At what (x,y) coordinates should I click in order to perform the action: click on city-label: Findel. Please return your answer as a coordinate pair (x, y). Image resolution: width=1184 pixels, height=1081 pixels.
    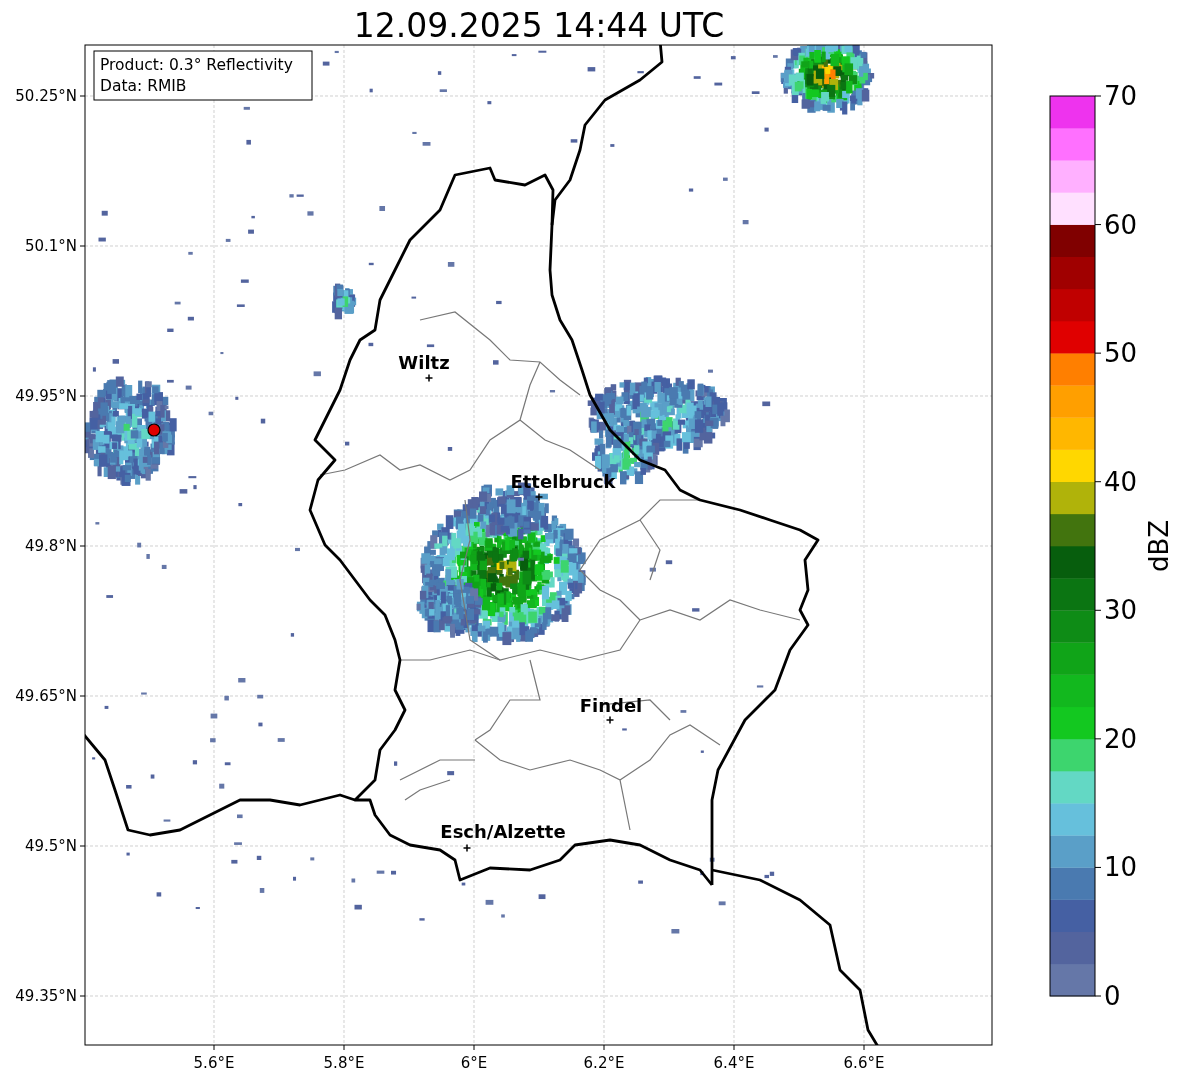
    Looking at the image, I should click on (611, 705).